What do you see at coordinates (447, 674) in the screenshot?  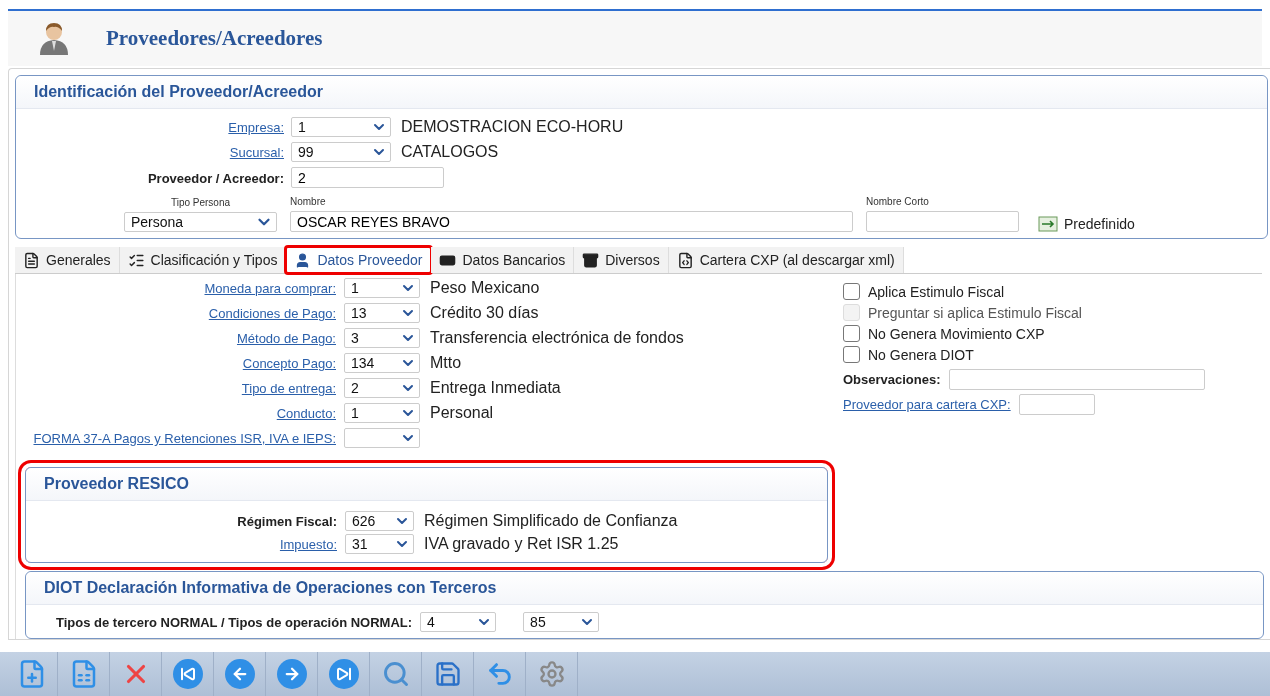 I see `save-icon` at bounding box center [447, 674].